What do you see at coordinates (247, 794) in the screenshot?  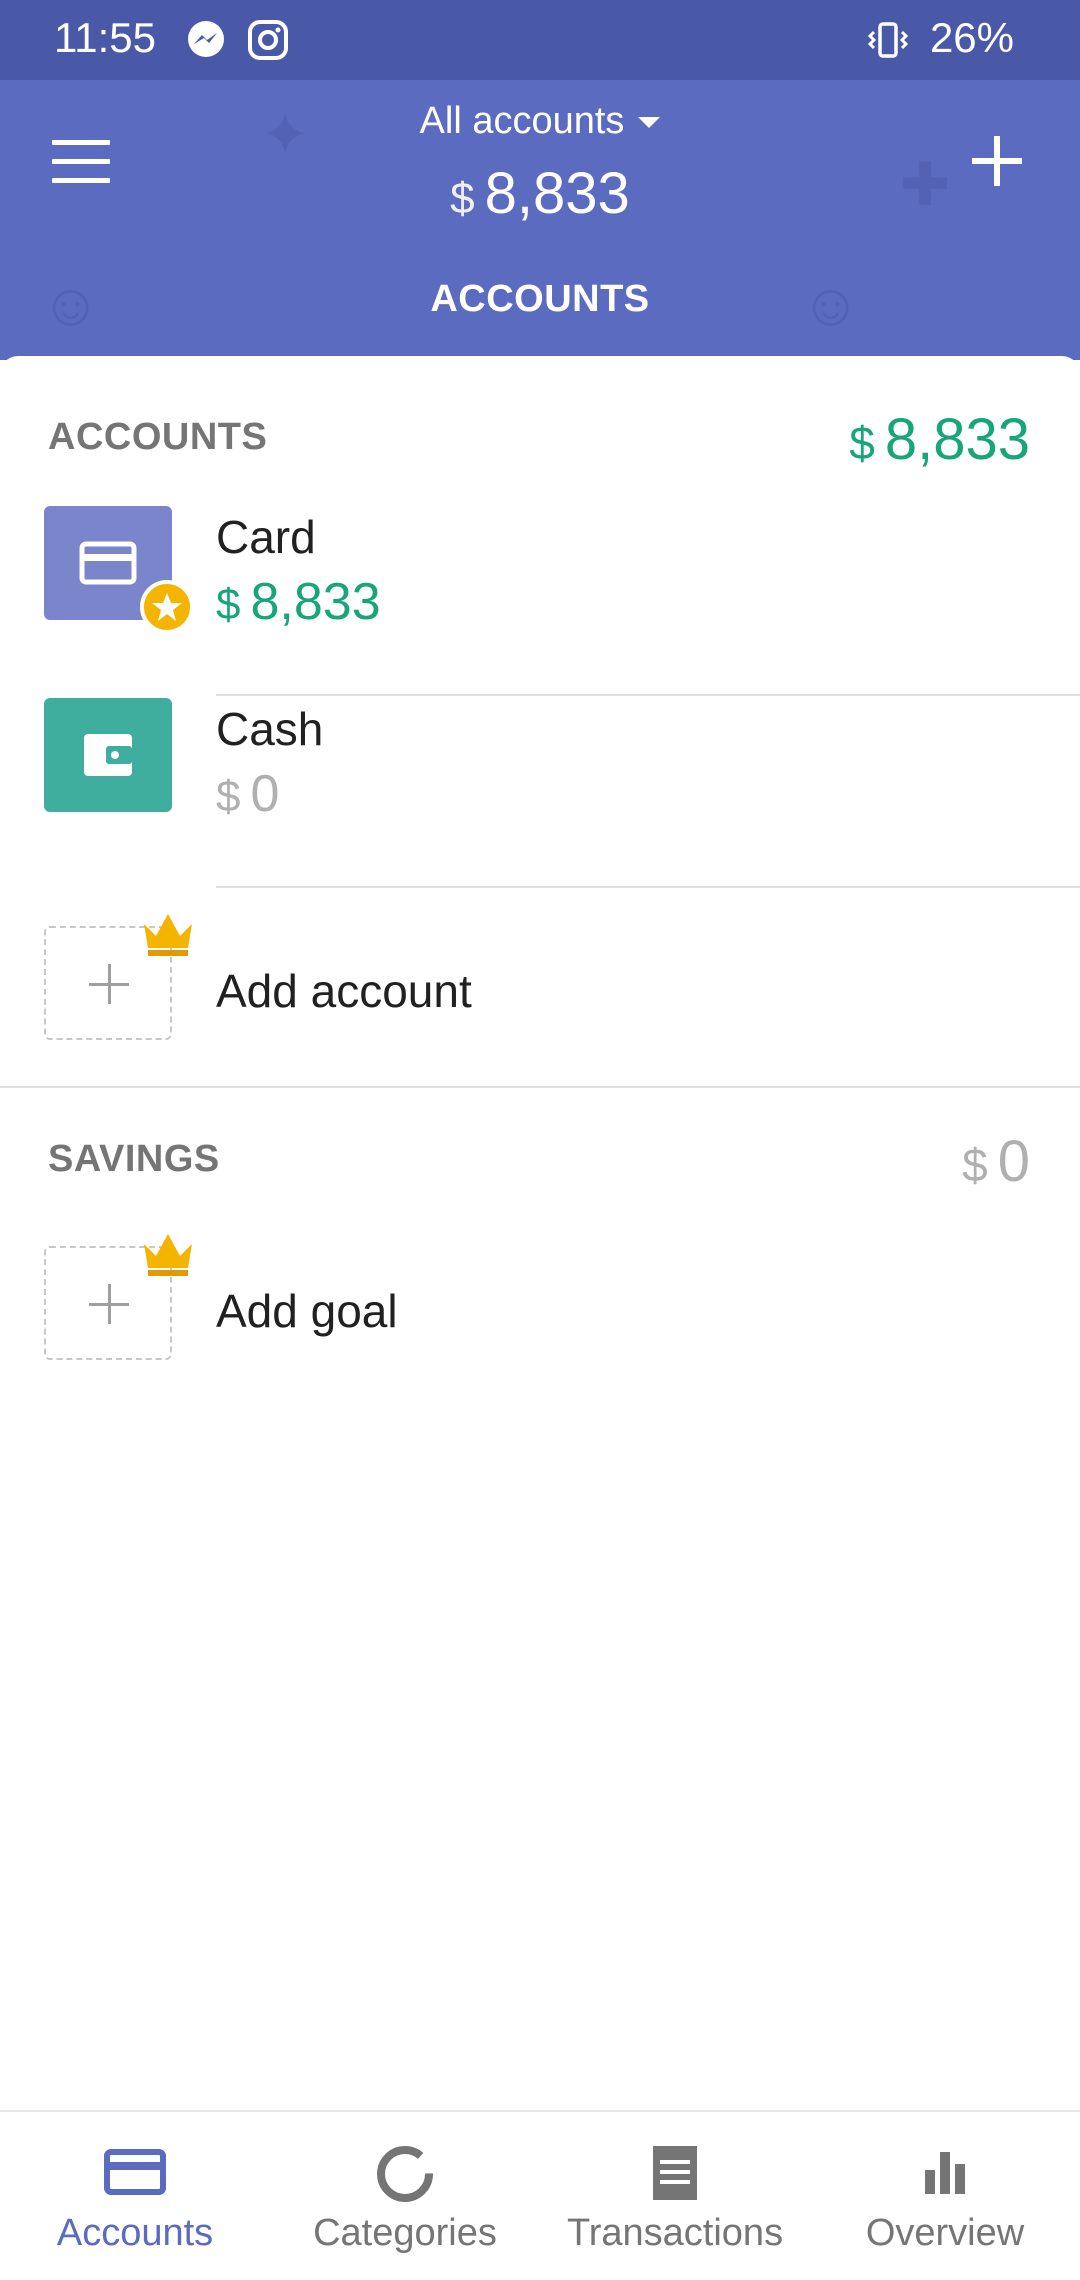 I see `account-balance: $0` at bounding box center [247, 794].